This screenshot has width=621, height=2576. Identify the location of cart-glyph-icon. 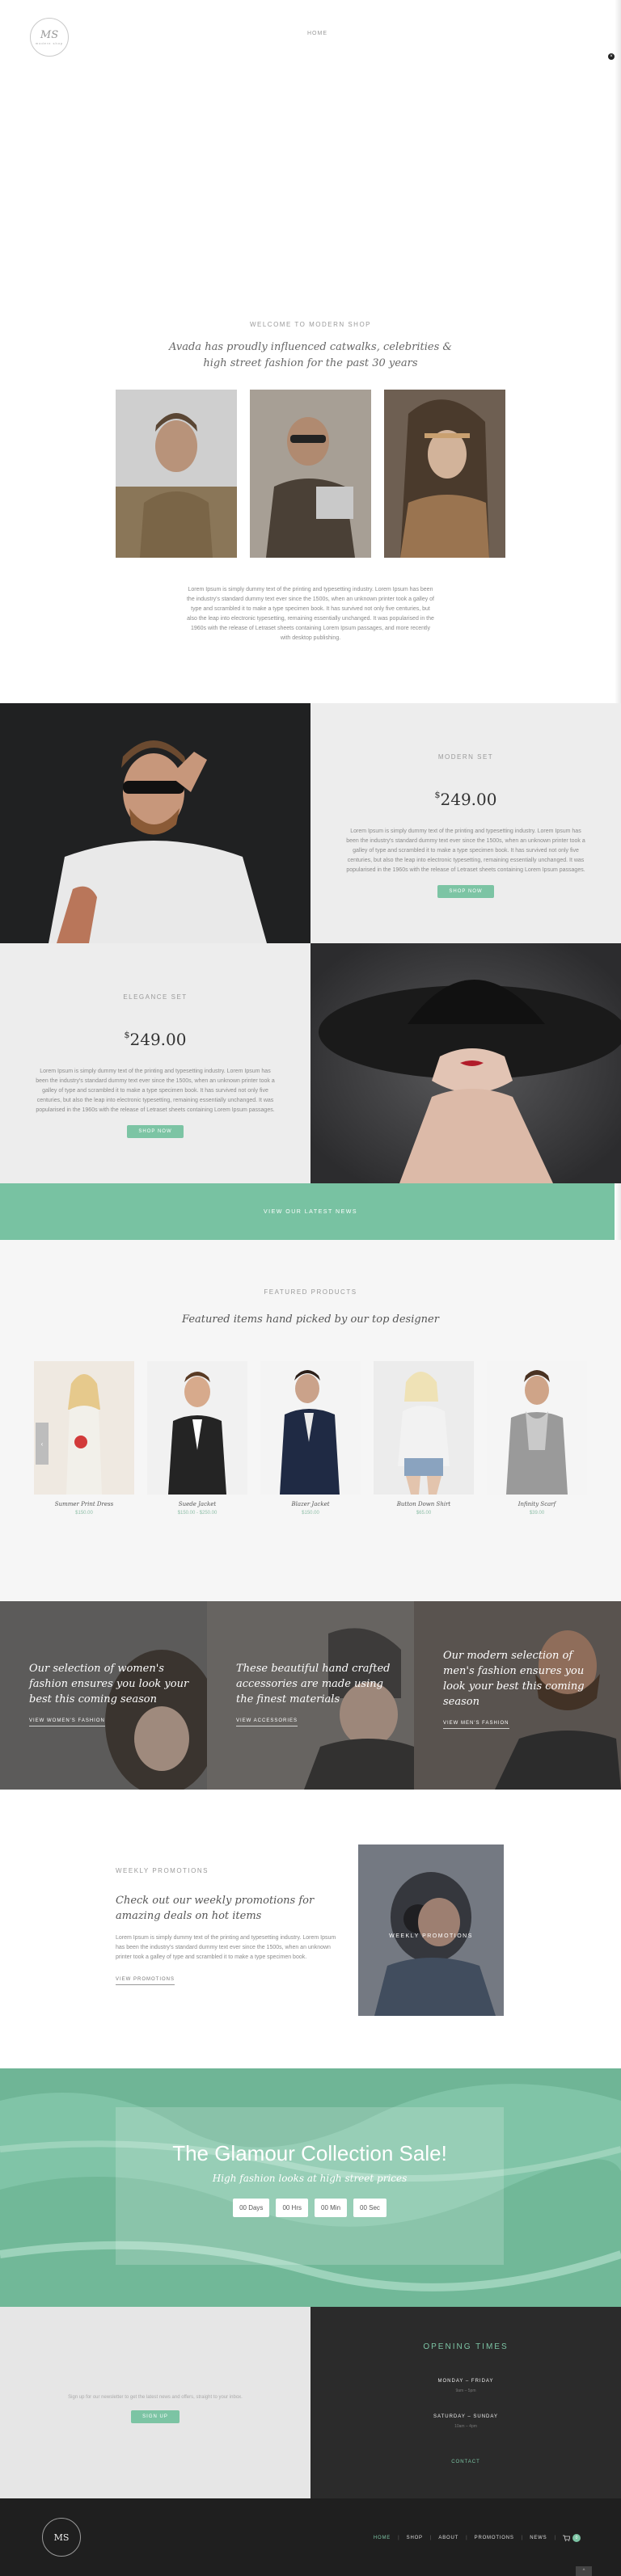
(566, 2538).